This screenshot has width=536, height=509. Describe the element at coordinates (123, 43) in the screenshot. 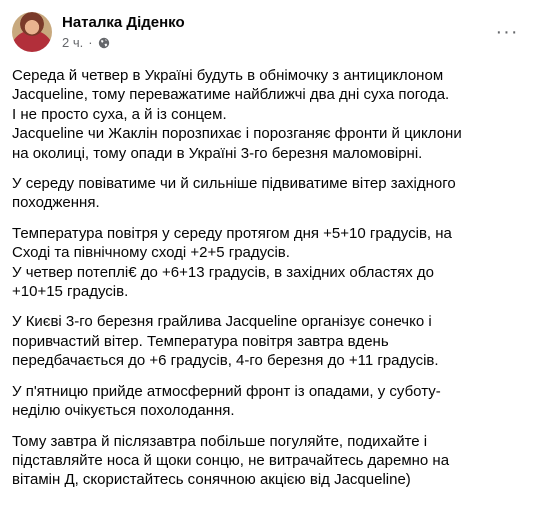

I see `post-subline: 2 ч. ·` at that location.